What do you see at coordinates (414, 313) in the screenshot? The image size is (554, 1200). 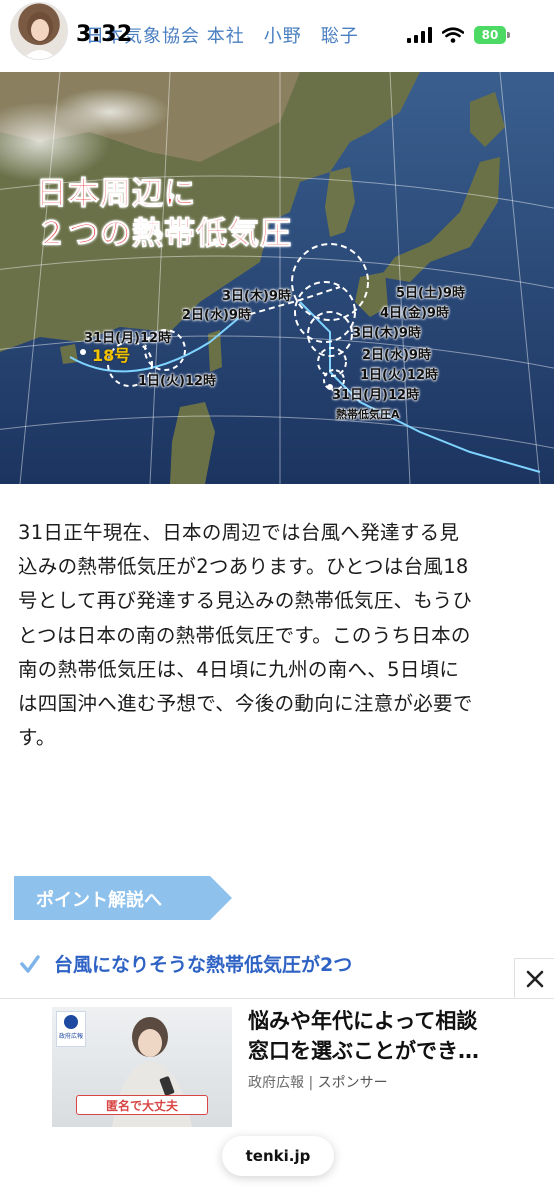 I see `map-label: 4日(金)9時` at bounding box center [414, 313].